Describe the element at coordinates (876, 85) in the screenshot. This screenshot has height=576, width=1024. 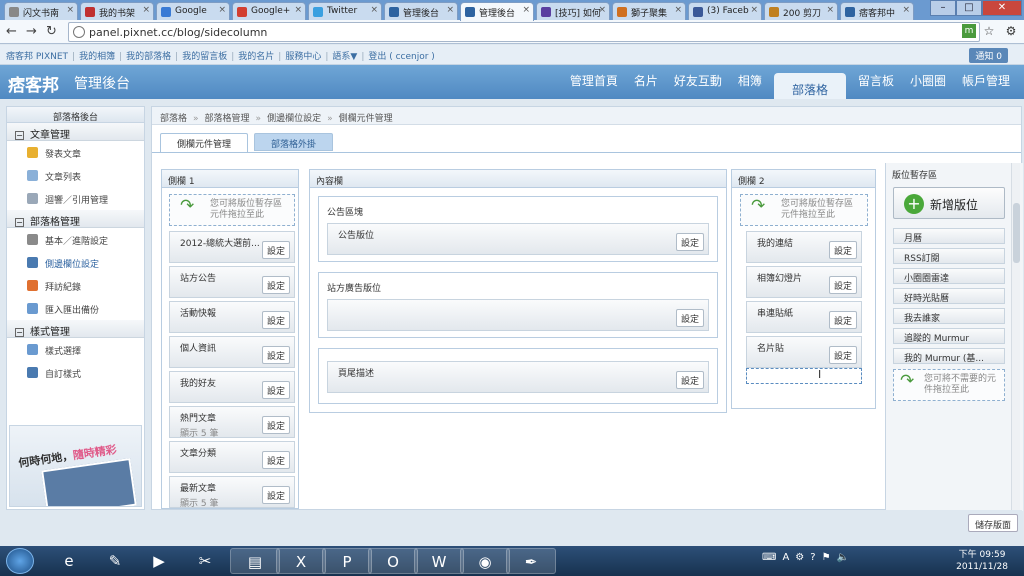
I see `nav-item: 留言板` at that location.